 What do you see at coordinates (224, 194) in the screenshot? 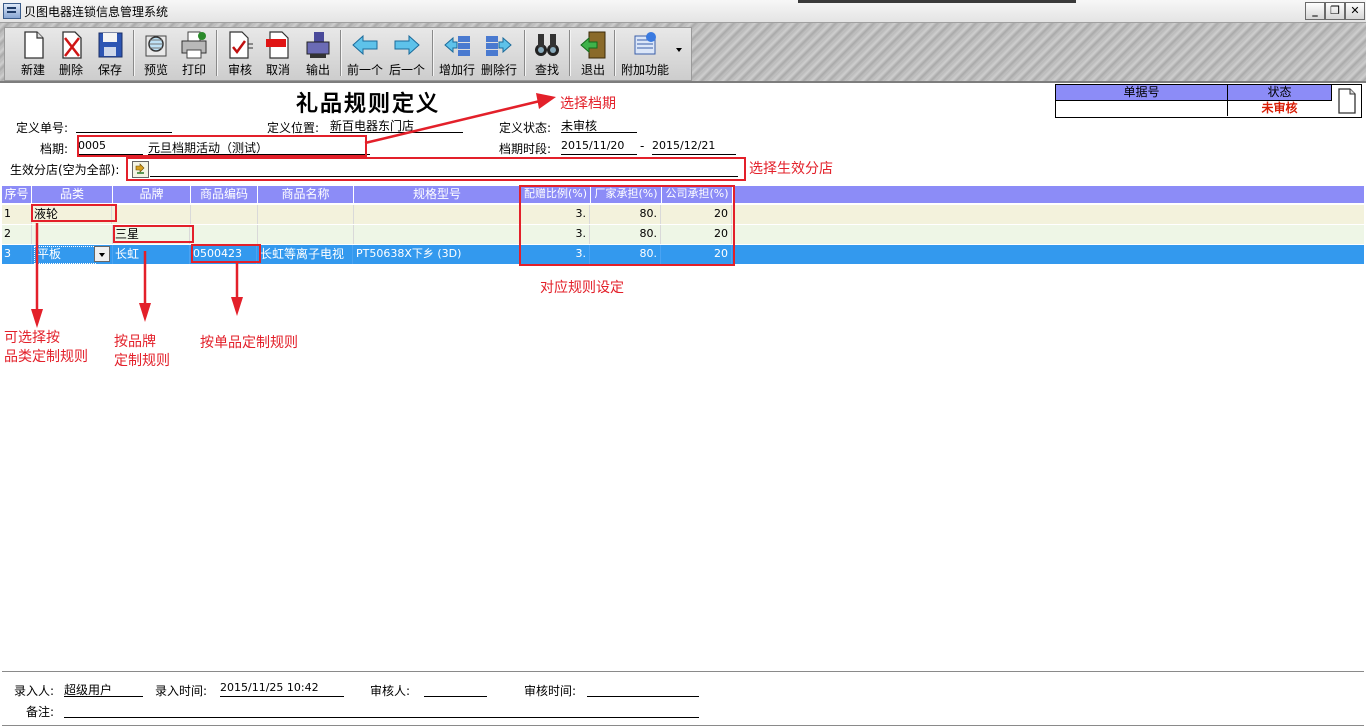
I see `col-header-code: 商品编码` at bounding box center [224, 194].